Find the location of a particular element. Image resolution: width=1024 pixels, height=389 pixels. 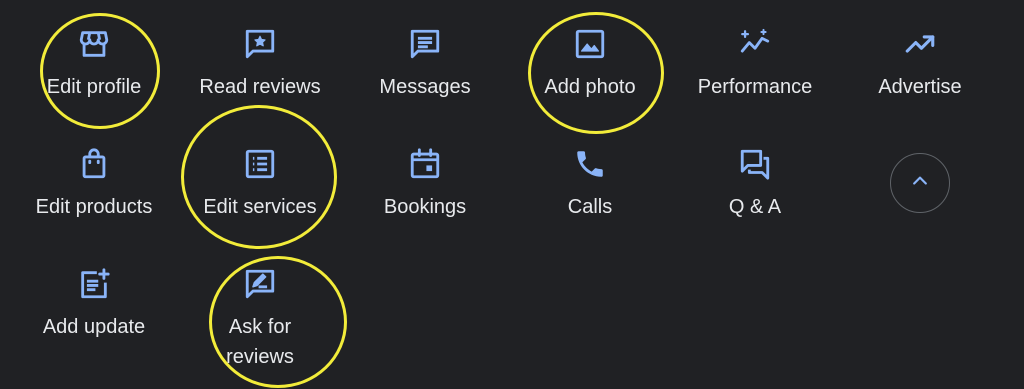

bookings-label: Bookings is located at coordinates (425, 207).